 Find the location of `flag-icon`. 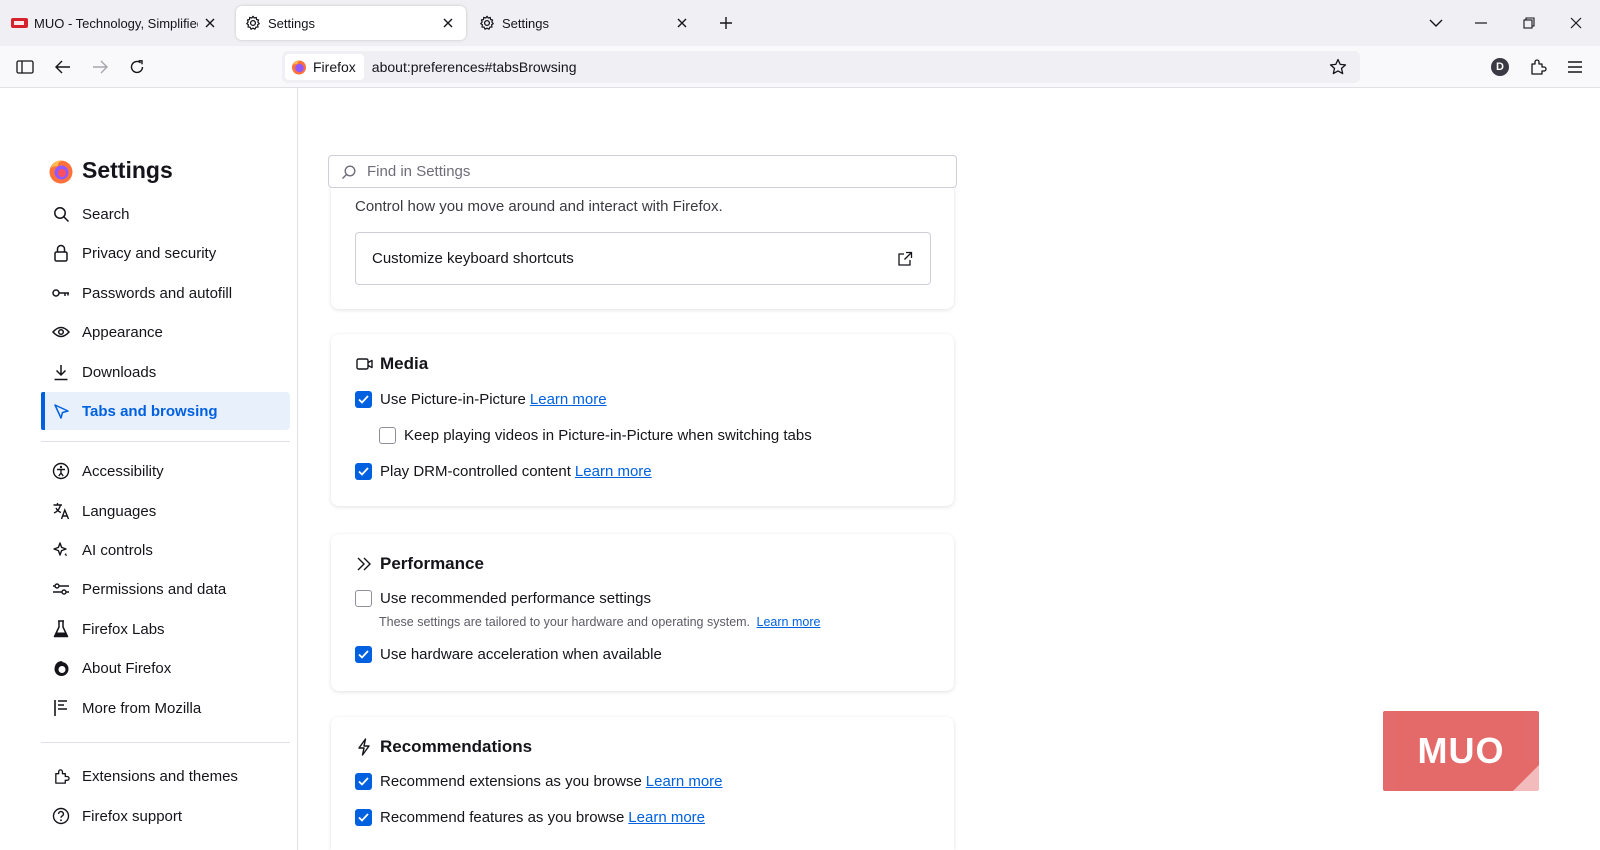

flag-icon is located at coordinates (61, 708).